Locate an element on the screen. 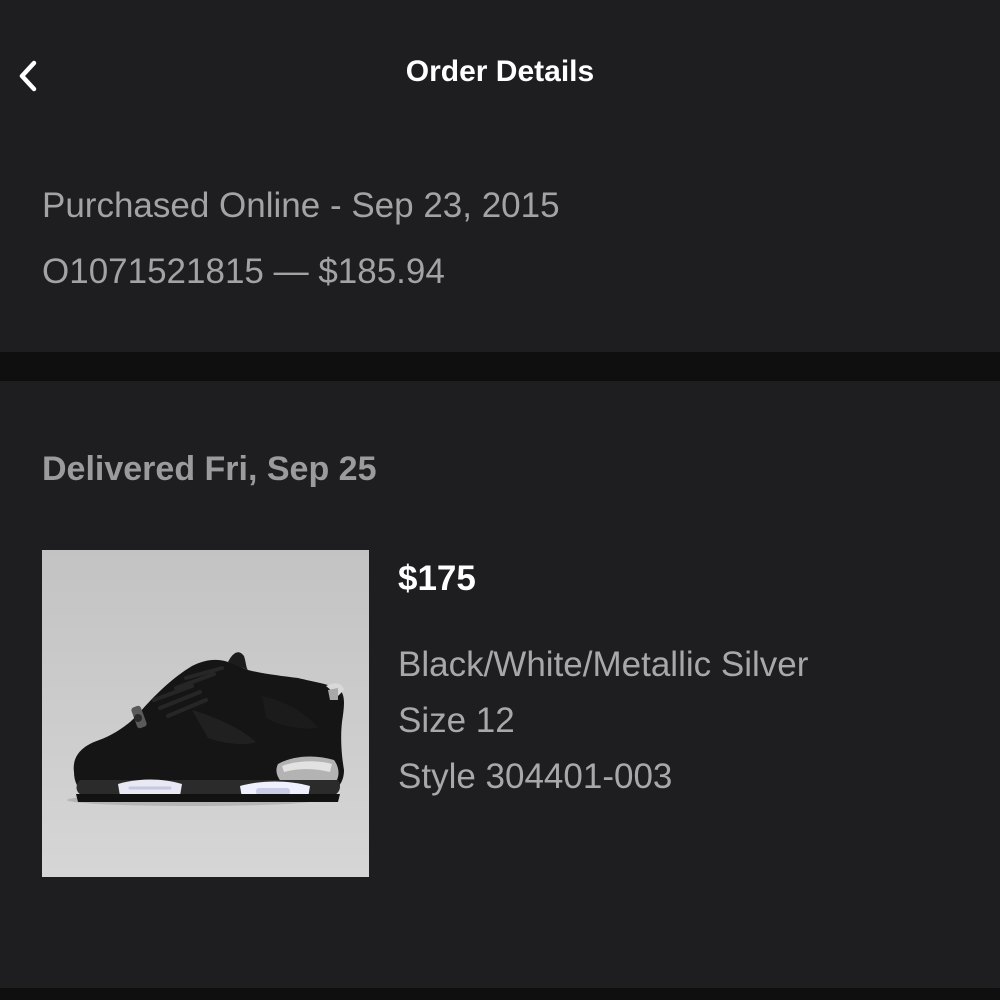  nav-bar: Order Details is located at coordinates (500, 70).